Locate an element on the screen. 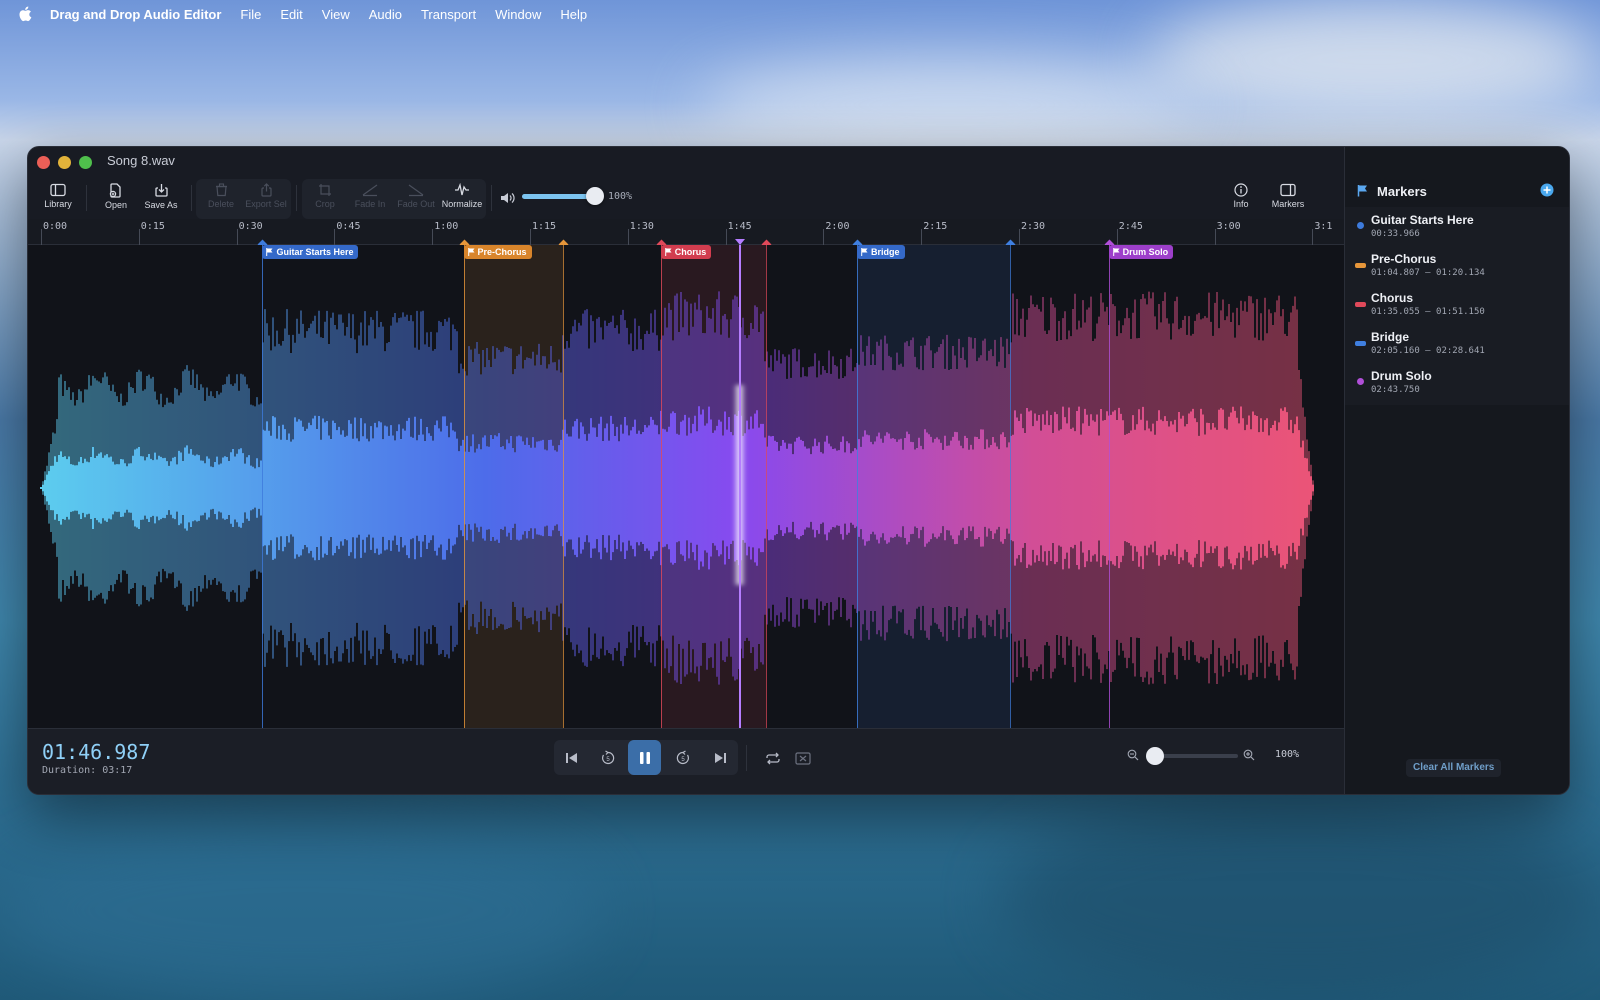 The image size is (1600, 1000). menu-audio: Audio is located at coordinates (385, 14).